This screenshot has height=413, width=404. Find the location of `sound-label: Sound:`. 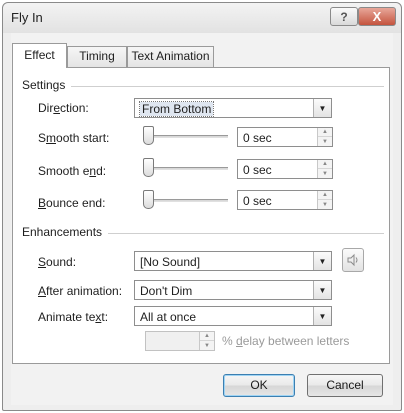

sound-label: Sound: is located at coordinates (57, 262).